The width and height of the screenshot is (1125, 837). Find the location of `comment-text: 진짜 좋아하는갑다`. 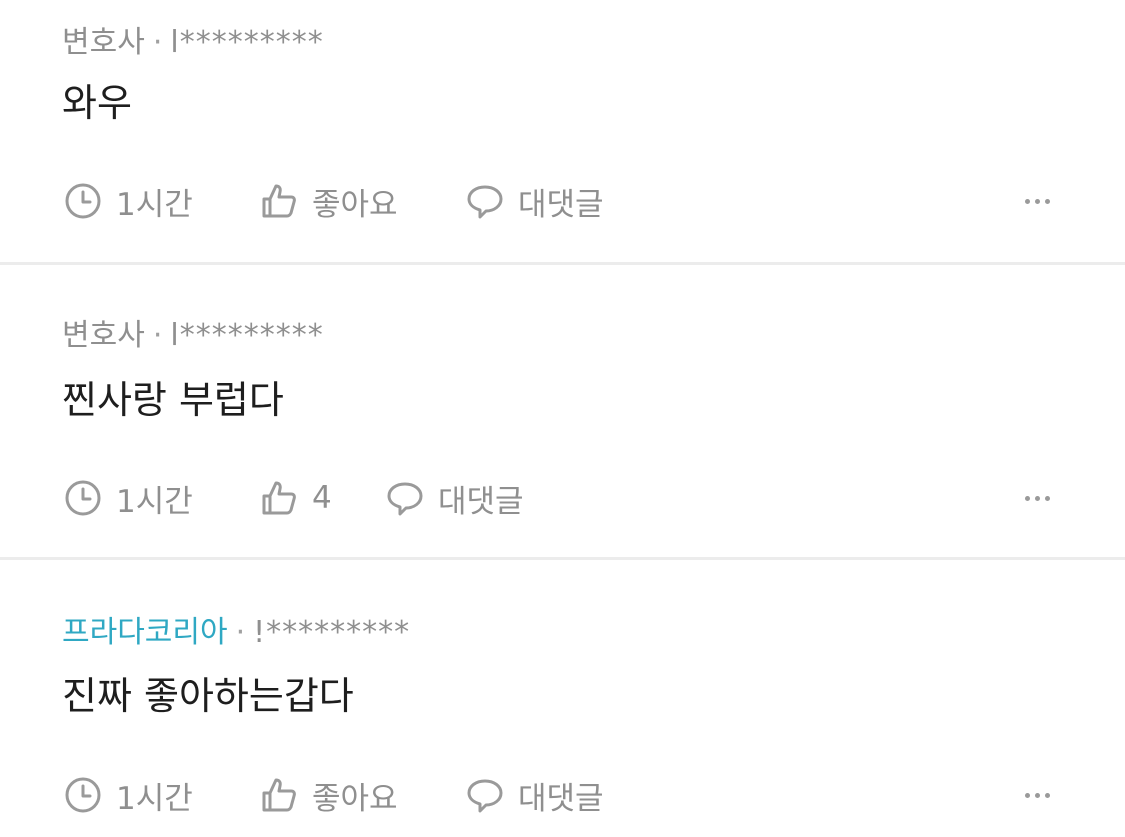

comment-text: 진짜 좋아하는갑다 is located at coordinates (208, 696).